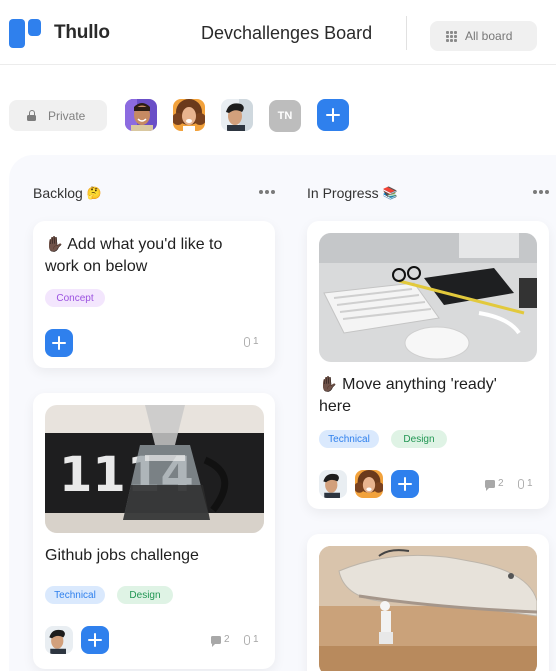 The image size is (556, 671). I want to click on top-header: Thullo Devchallenges Board All board, so click(278, 32).